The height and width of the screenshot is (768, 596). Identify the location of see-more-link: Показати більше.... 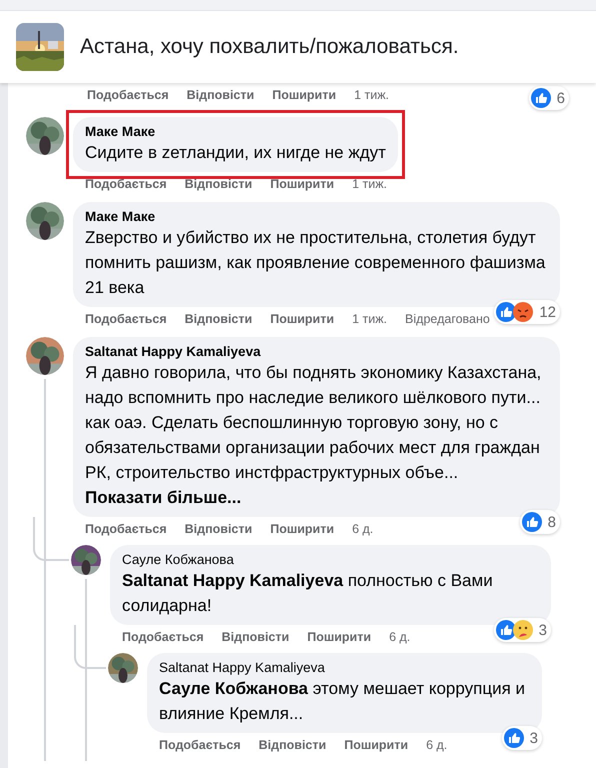
(163, 497).